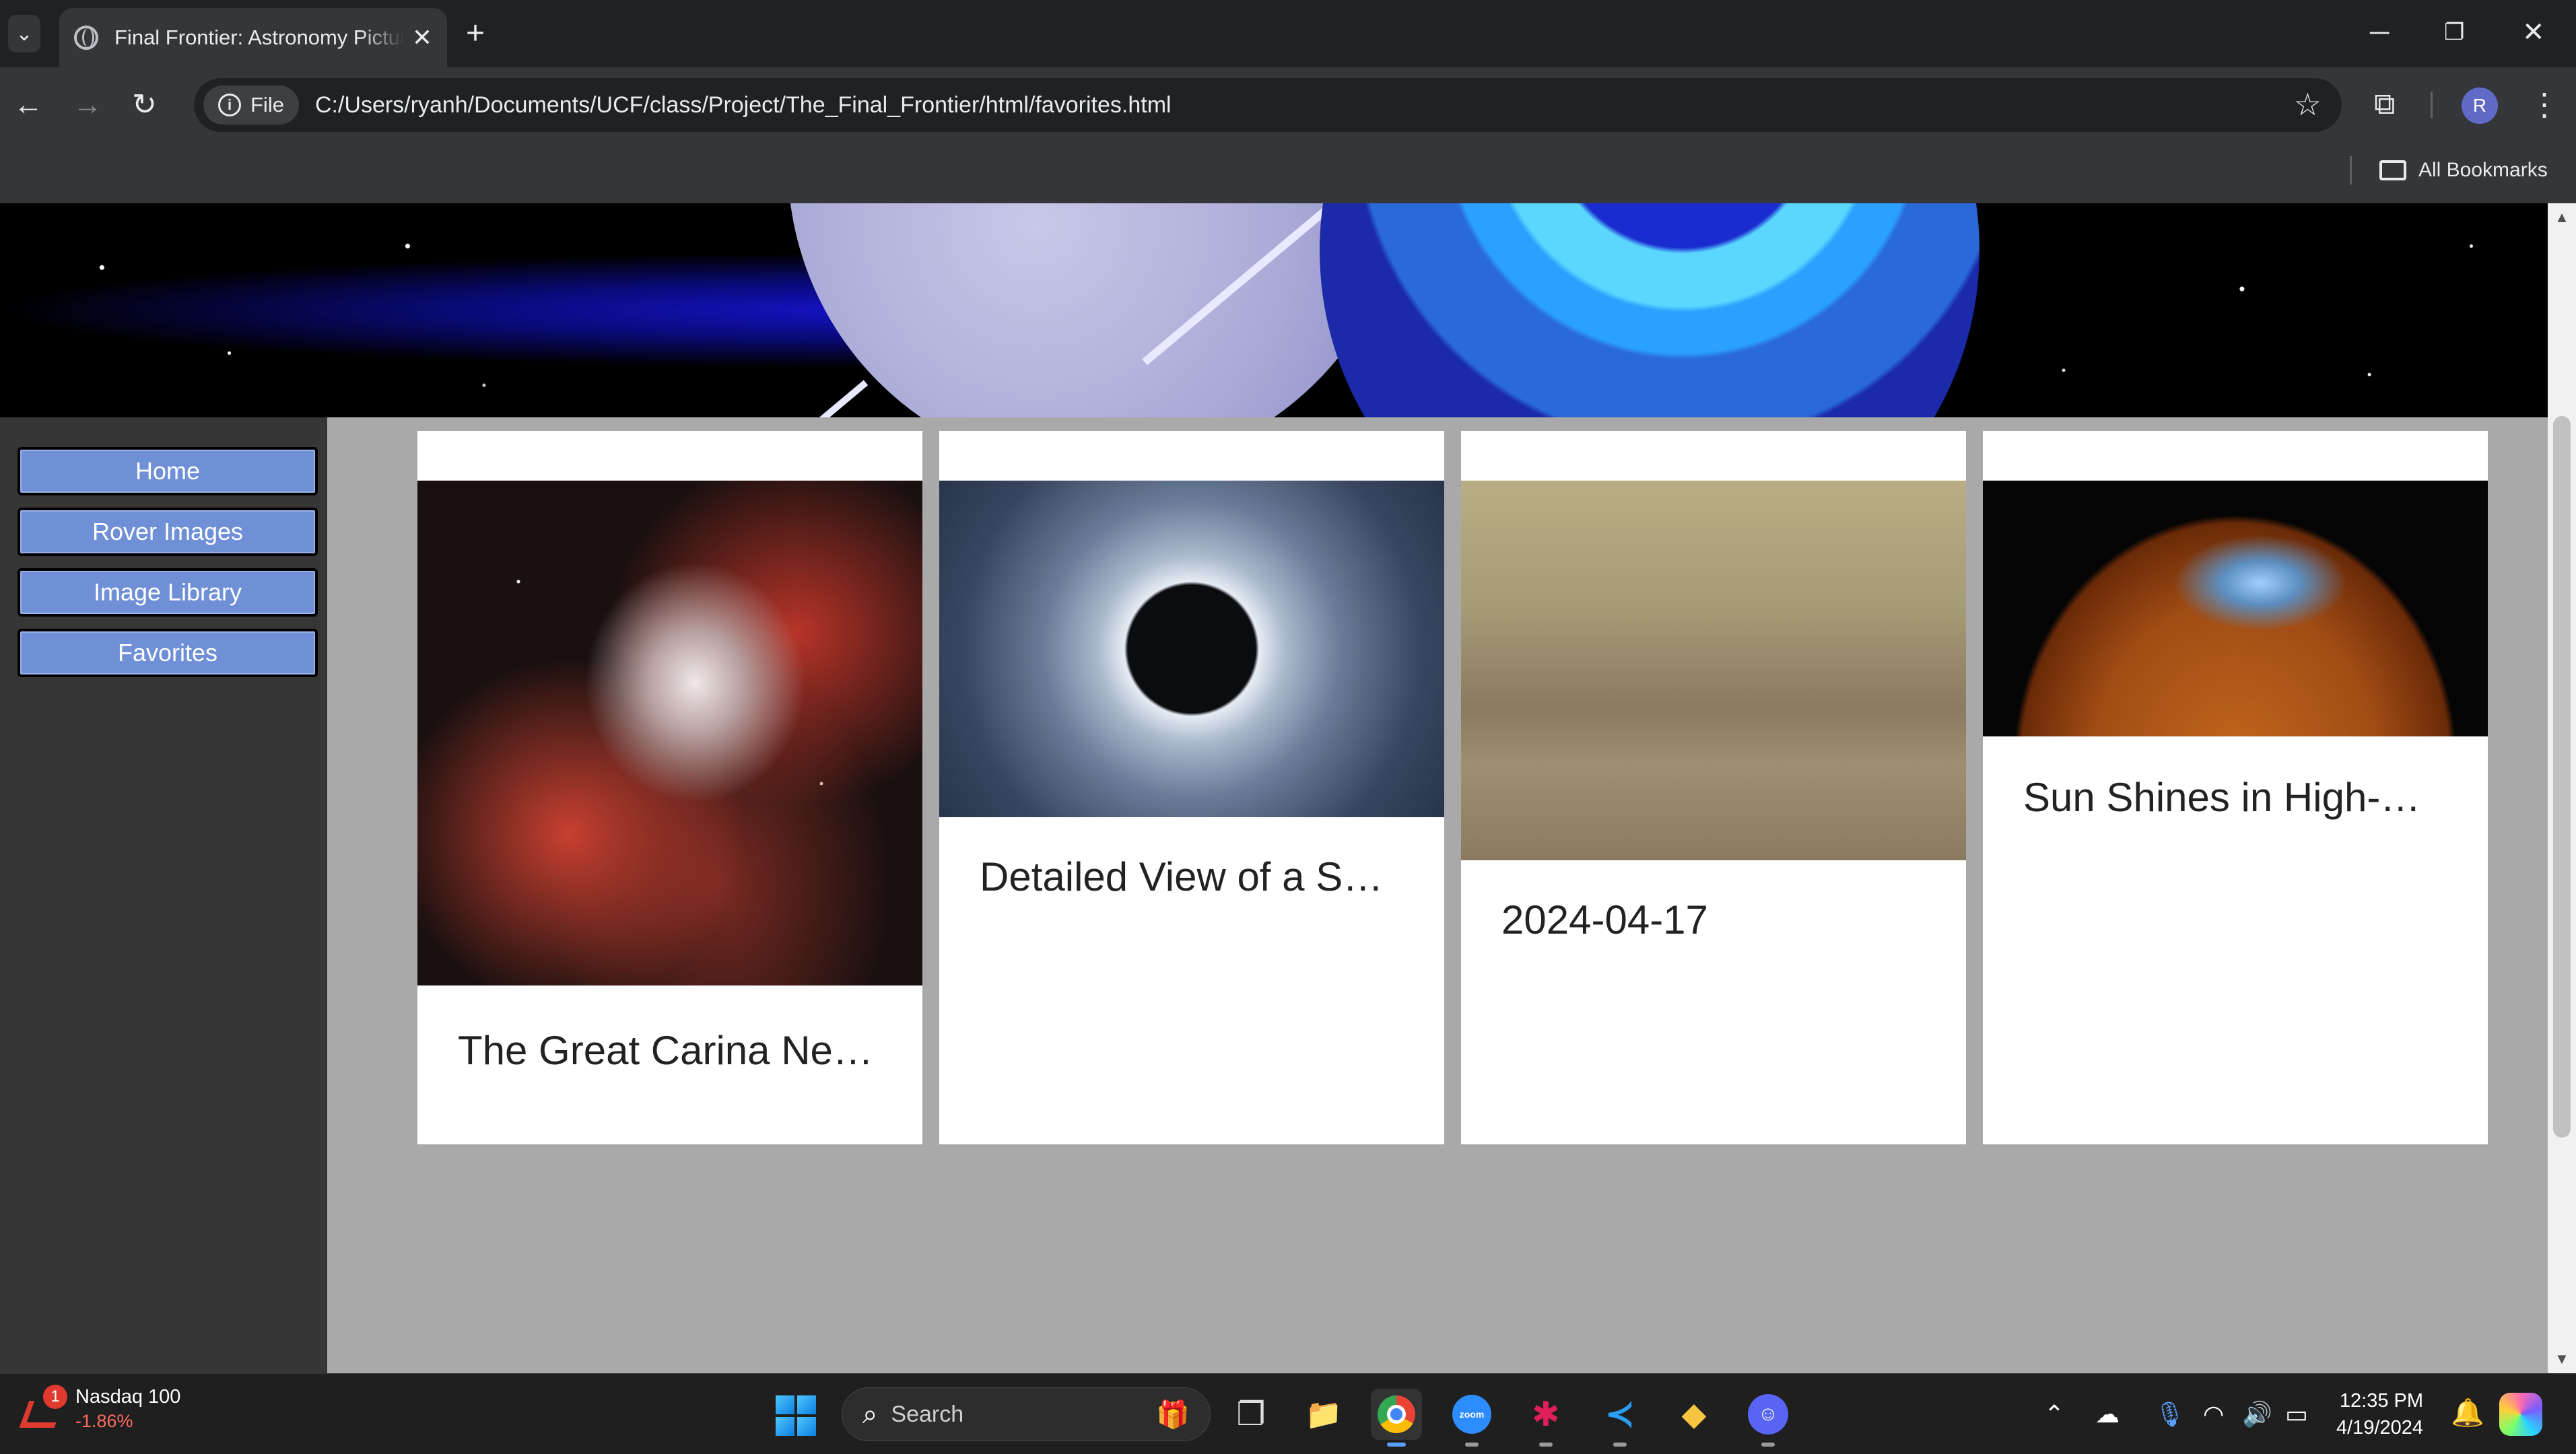 This screenshot has width=2576, height=1454. Describe the element at coordinates (55, 1397) in the screenshot. I see `widget-badge: 1` at that location.